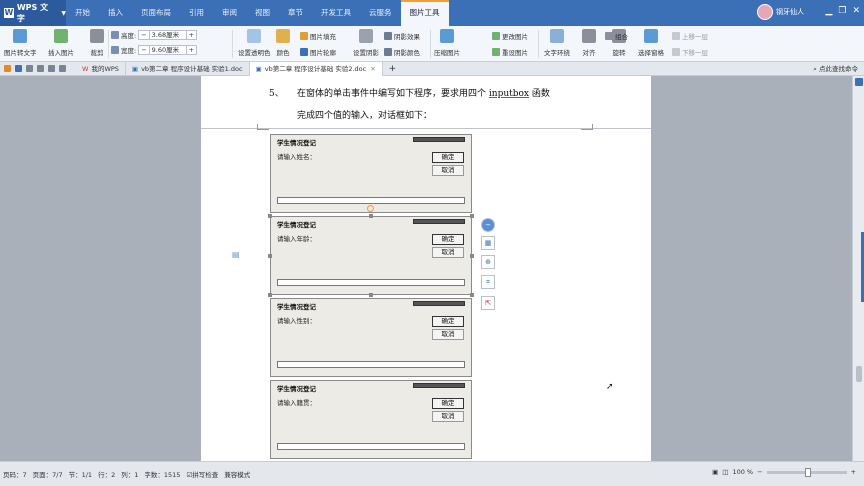 This screenshot has width=864, height=486. What do you see at coordinates (370, 208) in the screenshot?
I see `rotate-handle-icon` at bounding box center [370, 208].